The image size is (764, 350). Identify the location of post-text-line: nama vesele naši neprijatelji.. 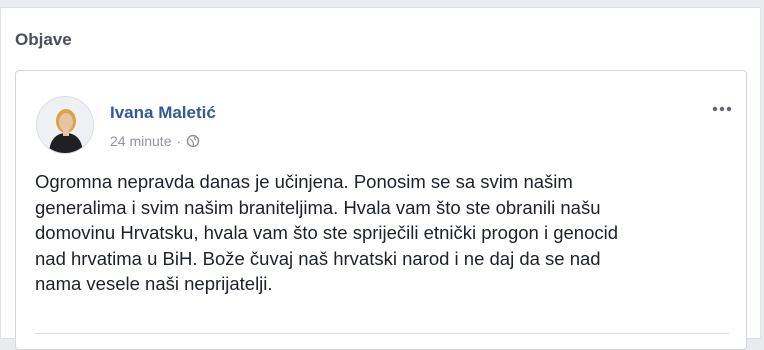
(154, 283).